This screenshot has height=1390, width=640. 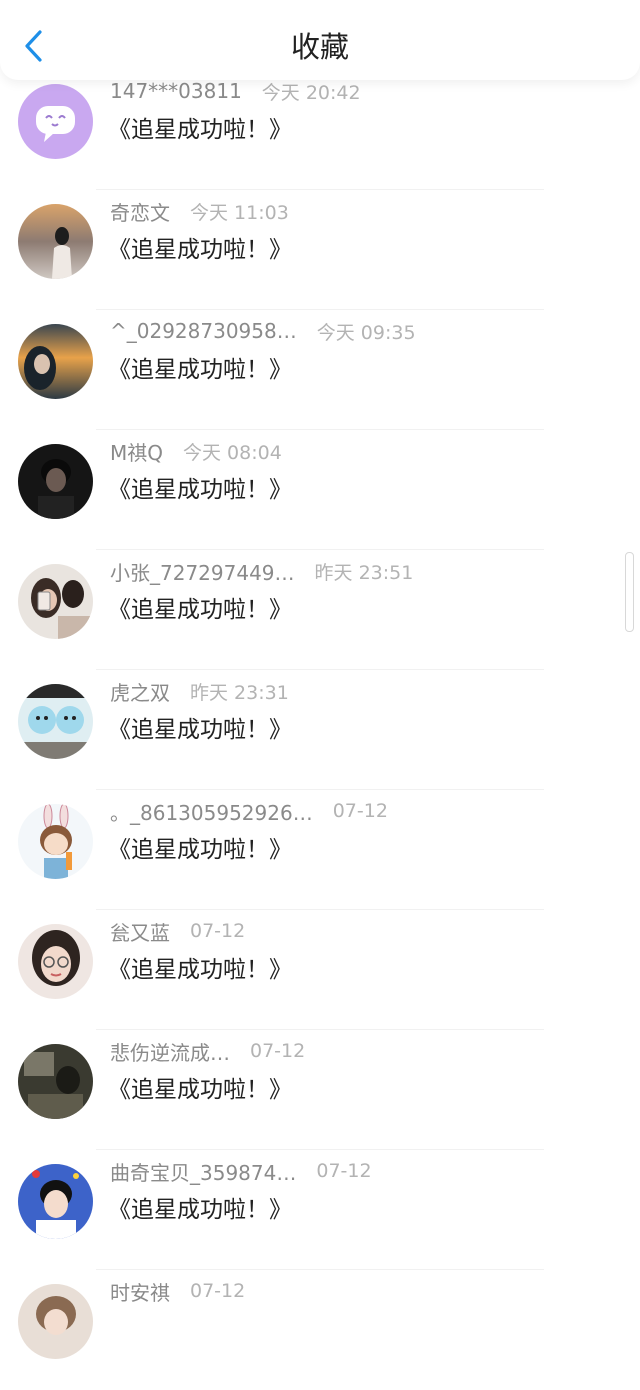 I want to click on item-meta: 虎之双 昨天 23:31, so click(x=199, y=691).